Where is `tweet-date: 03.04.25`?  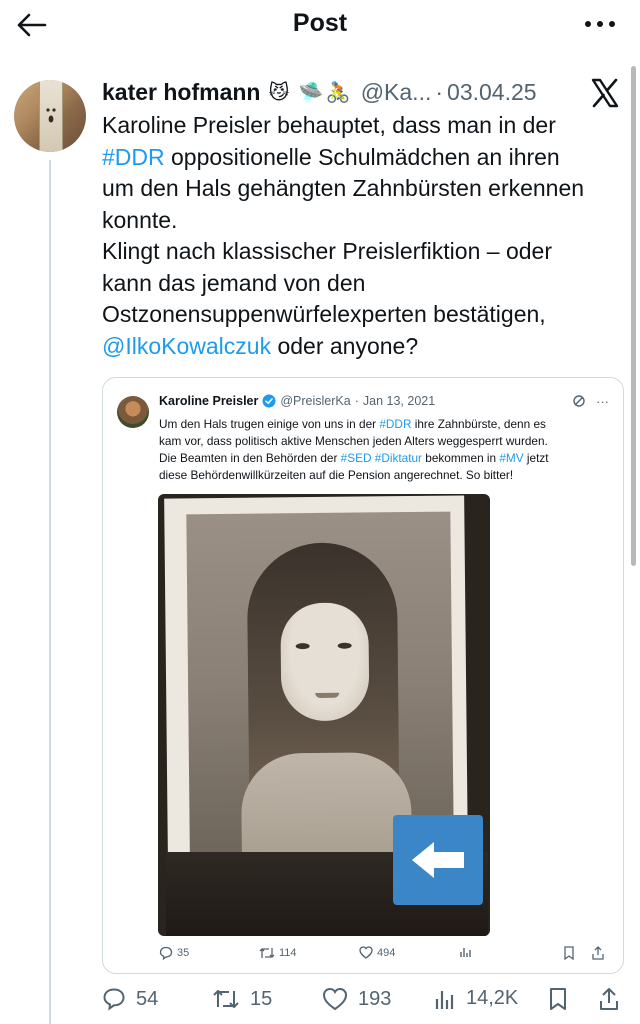 tweet-date: 03.04.25 is located at coordinates (492, 92).